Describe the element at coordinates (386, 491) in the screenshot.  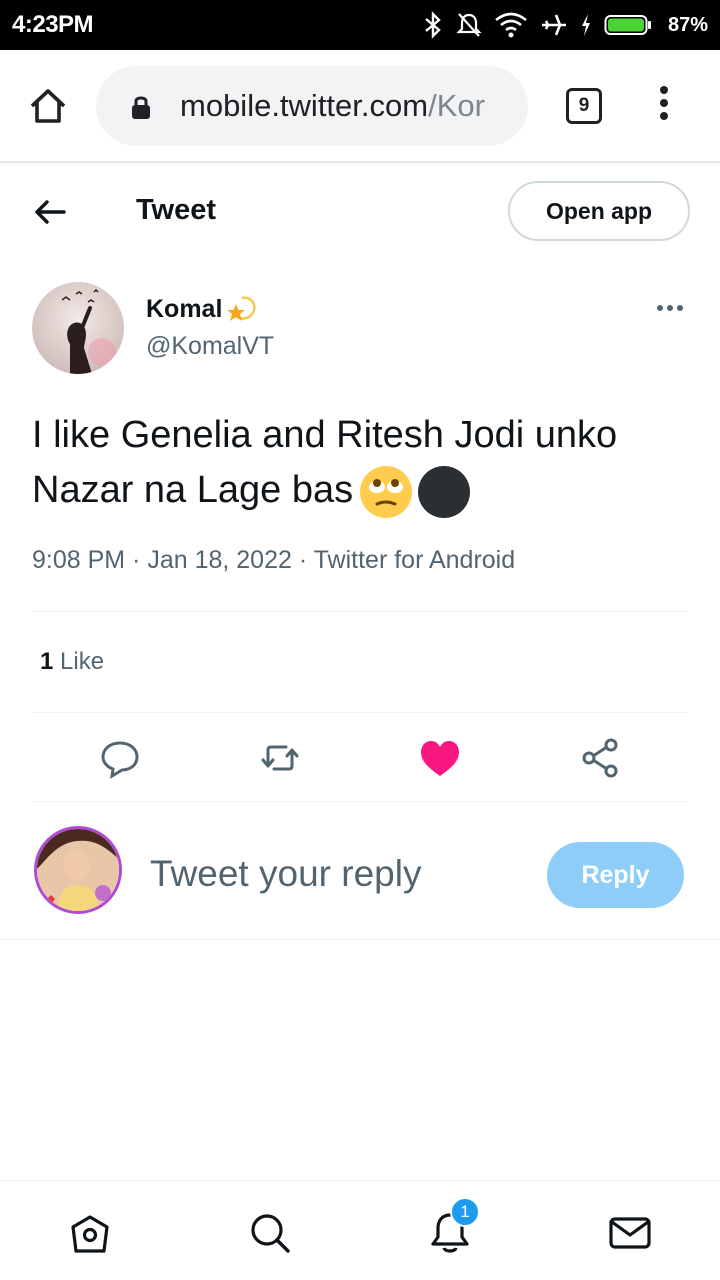
I see `rolling-eyes-emoji-icon` at that location.